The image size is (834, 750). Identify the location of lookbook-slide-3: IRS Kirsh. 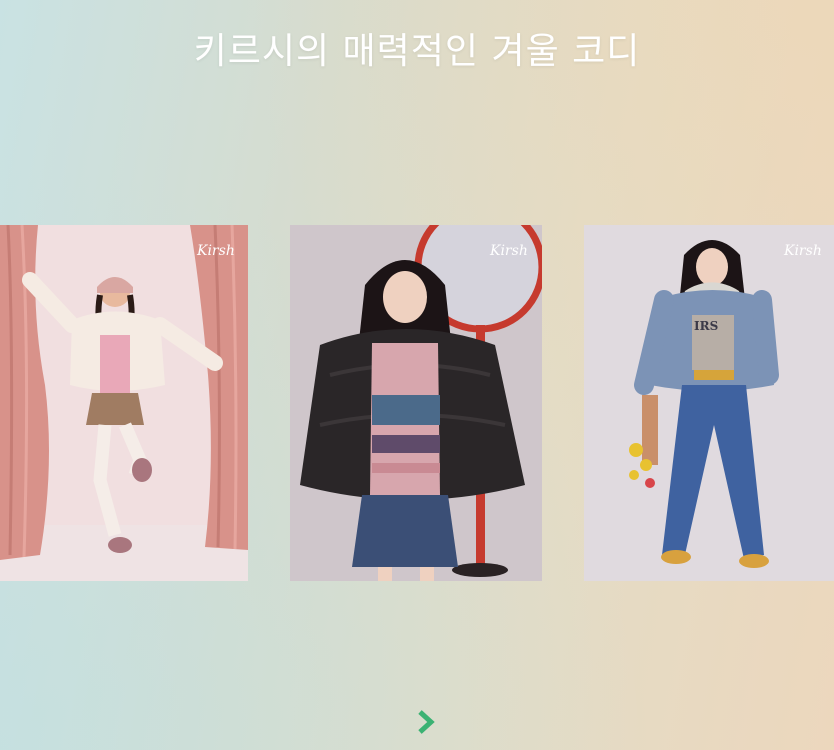
(709, 403).